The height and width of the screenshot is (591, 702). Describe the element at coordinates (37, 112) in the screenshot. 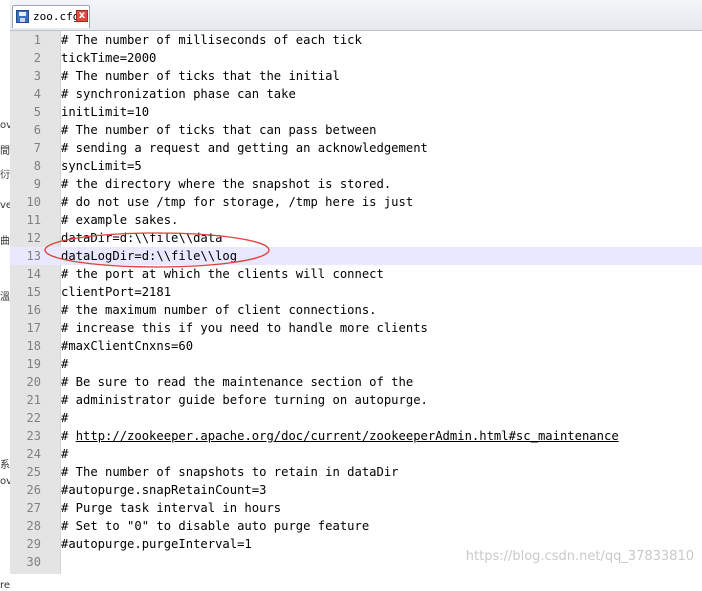

I see `line-number: 5` at that location.